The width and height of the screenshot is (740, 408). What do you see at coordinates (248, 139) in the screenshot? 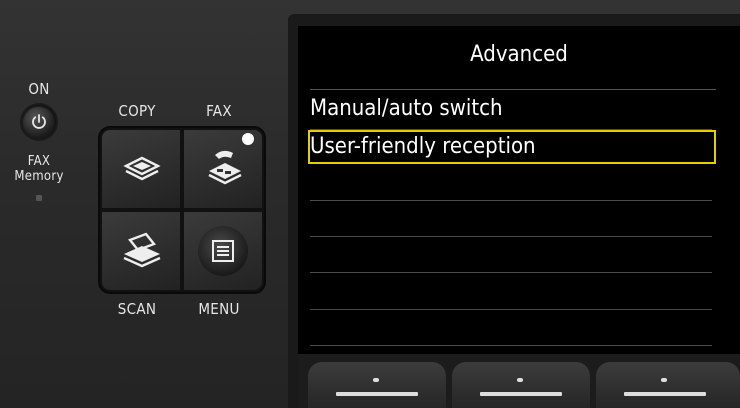
I see `fax-indicator-lamp` at bounding box center [248, 139].